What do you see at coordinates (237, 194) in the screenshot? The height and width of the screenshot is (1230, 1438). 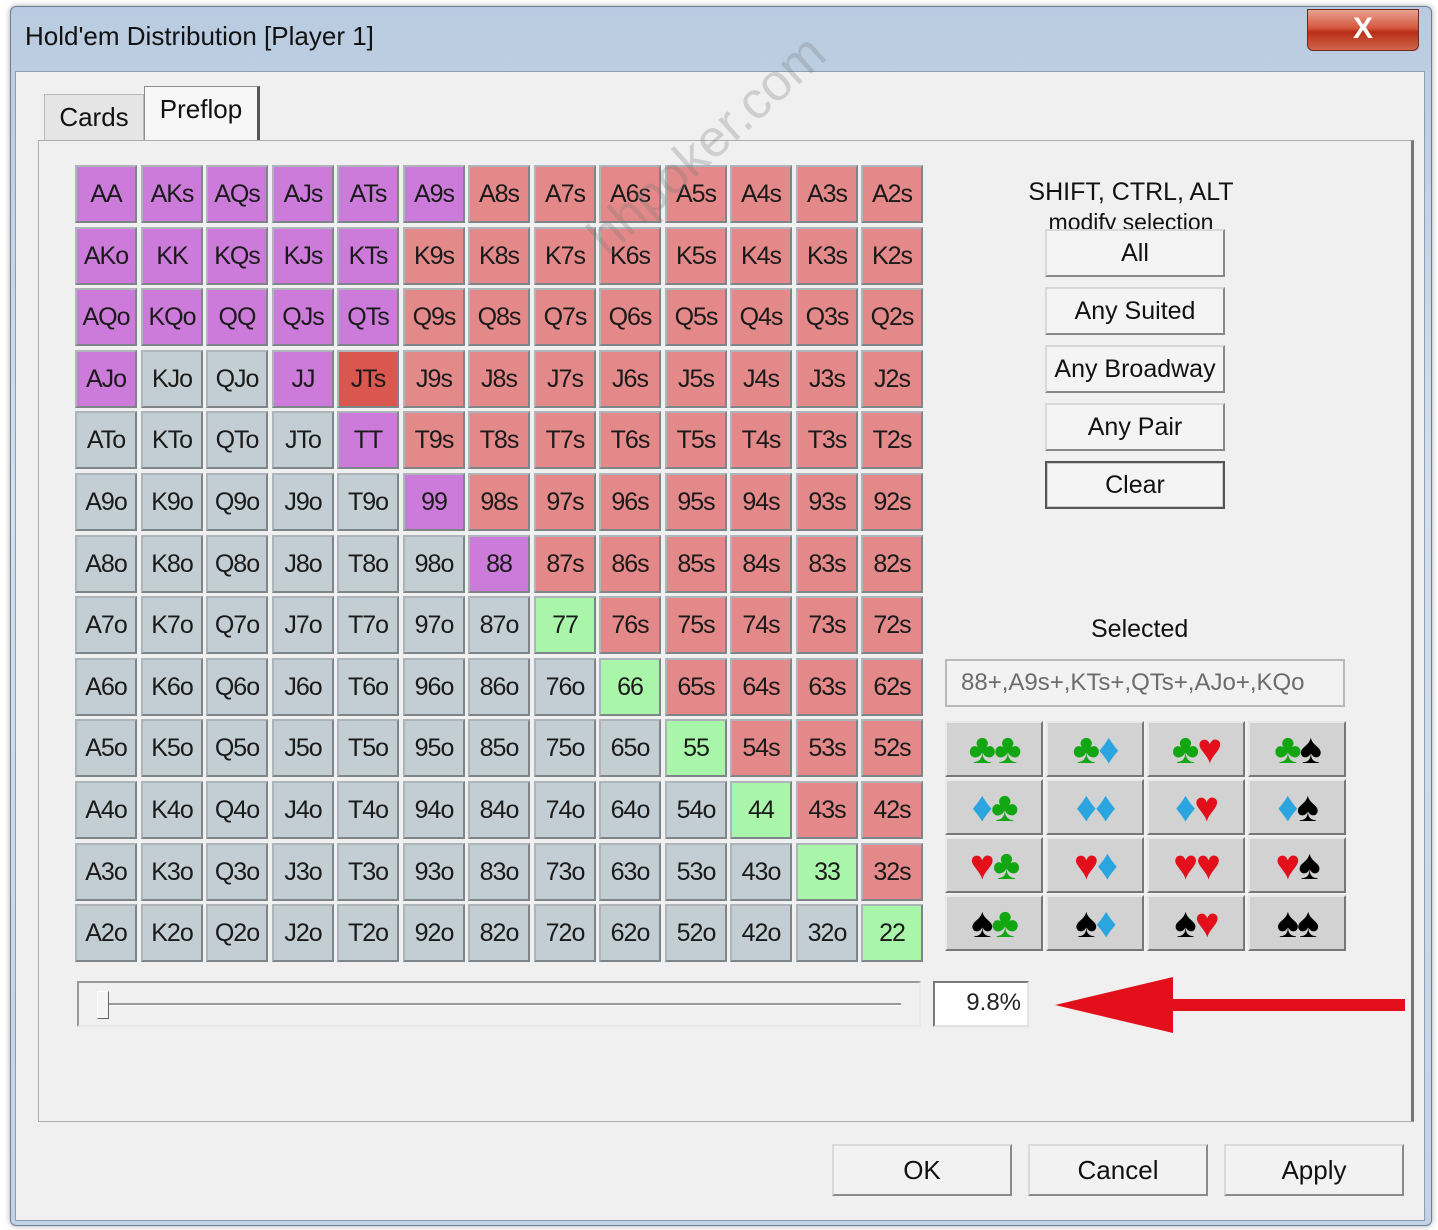 I see `hand-cell-aqs: AQs` at bounding box center [237, 194].